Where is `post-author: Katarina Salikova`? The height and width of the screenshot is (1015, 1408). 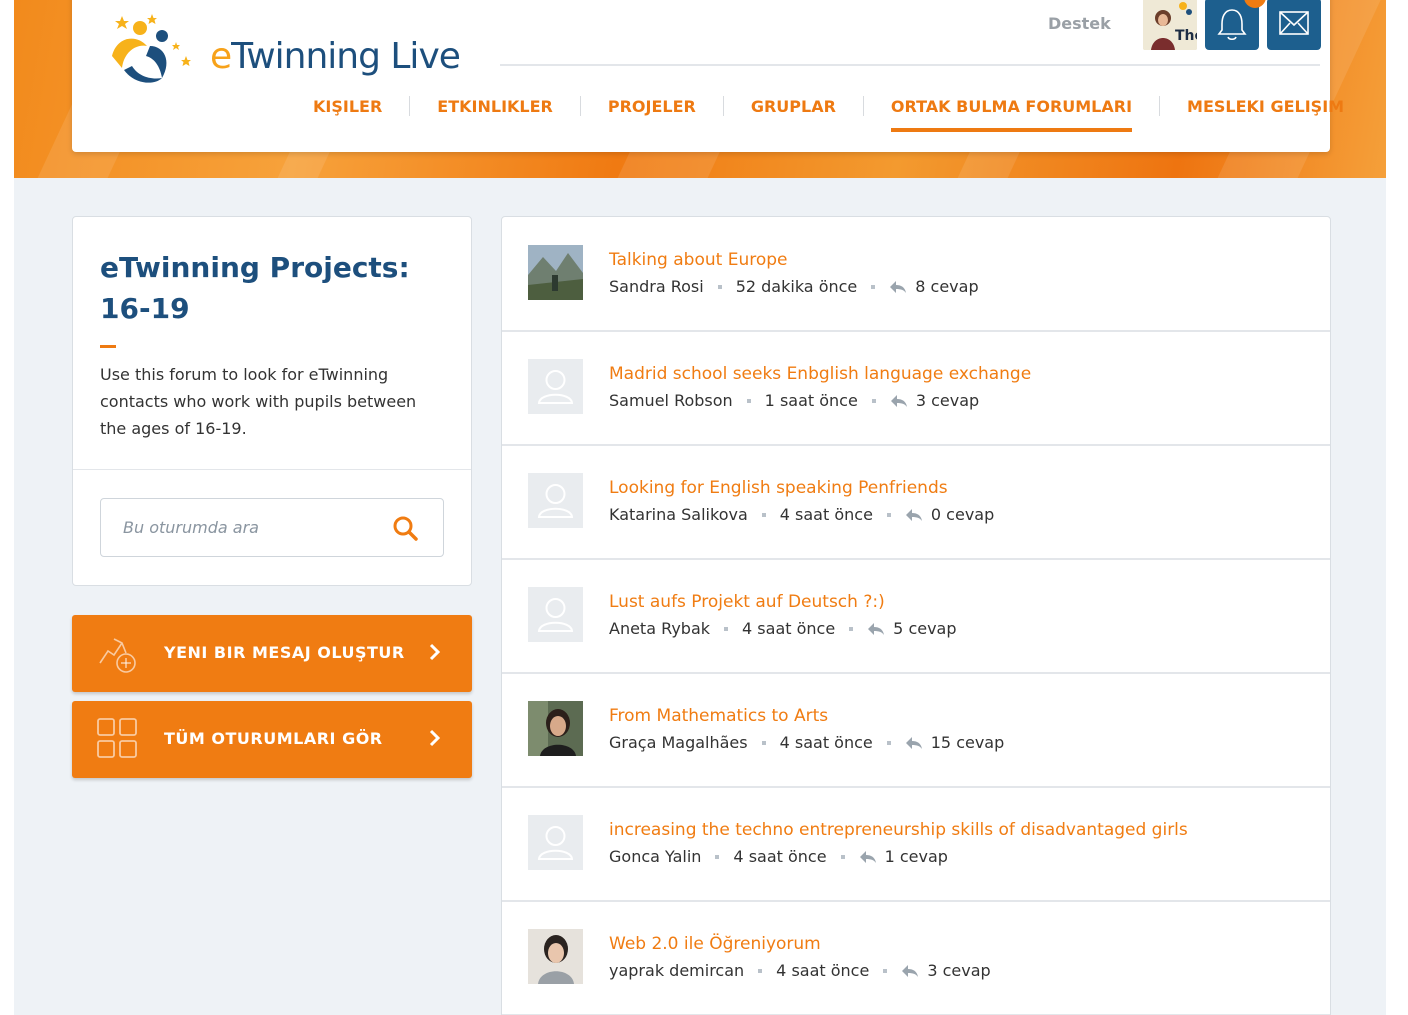 post-author: Katarina Salikova is located at coordinates (678, 514).